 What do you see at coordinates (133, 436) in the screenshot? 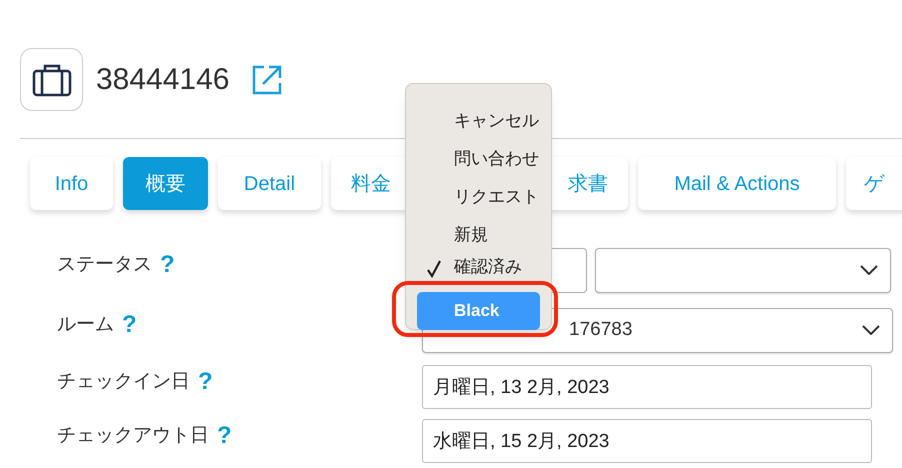
I see `field-label: チェックアウト日` at bounding box center [133, 436].